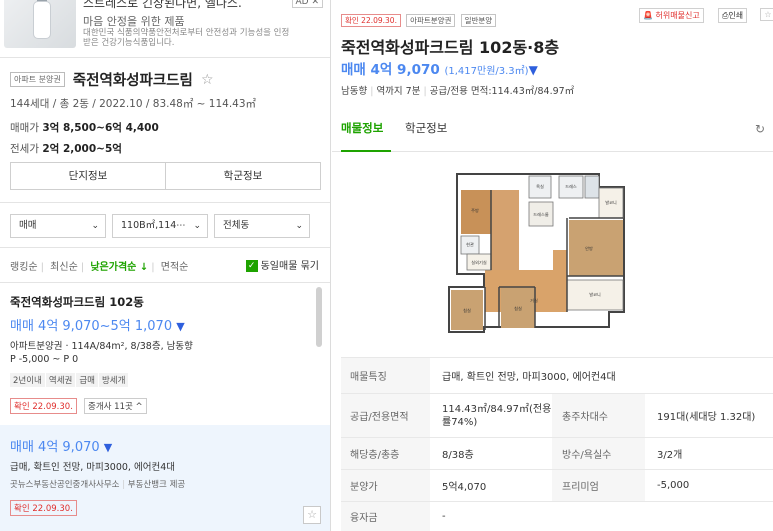 Image resolution: width=773 pixels, height=531 pixels. Describe the element at coordinates (64, 267) in the screenshot. I see `sort-latest: 최신순` at that location.